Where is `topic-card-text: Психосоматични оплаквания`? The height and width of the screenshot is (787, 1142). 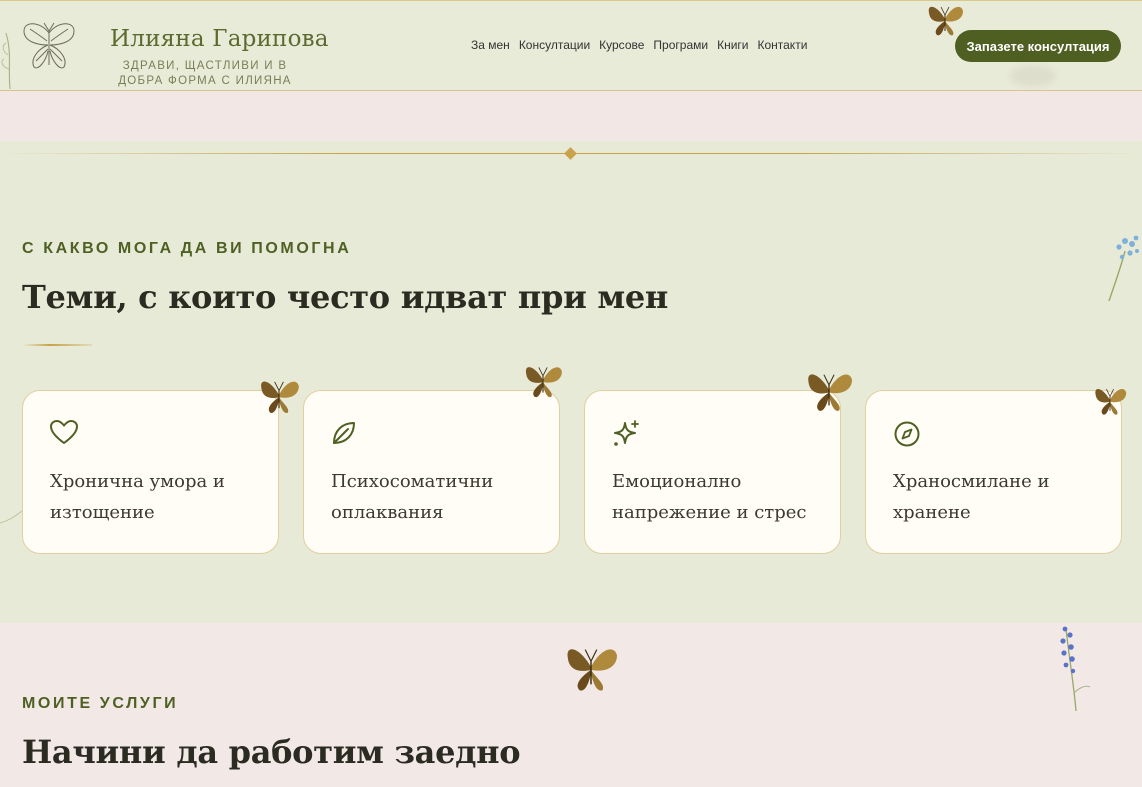
topic-card-text: Психосоматични оплаквания is located at coordinates (412, 497).